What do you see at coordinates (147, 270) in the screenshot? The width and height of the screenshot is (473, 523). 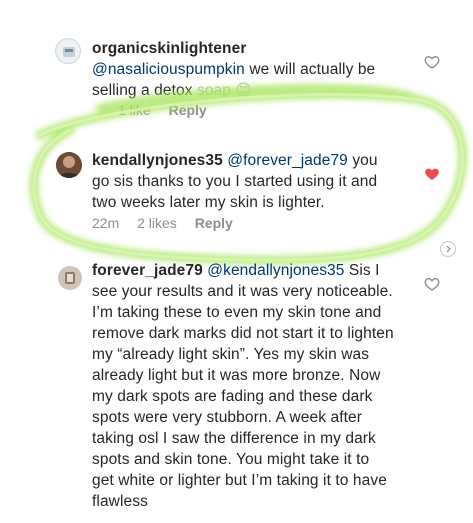 I see `comment-username: forever_jade79` at bounding box center [147, 270].